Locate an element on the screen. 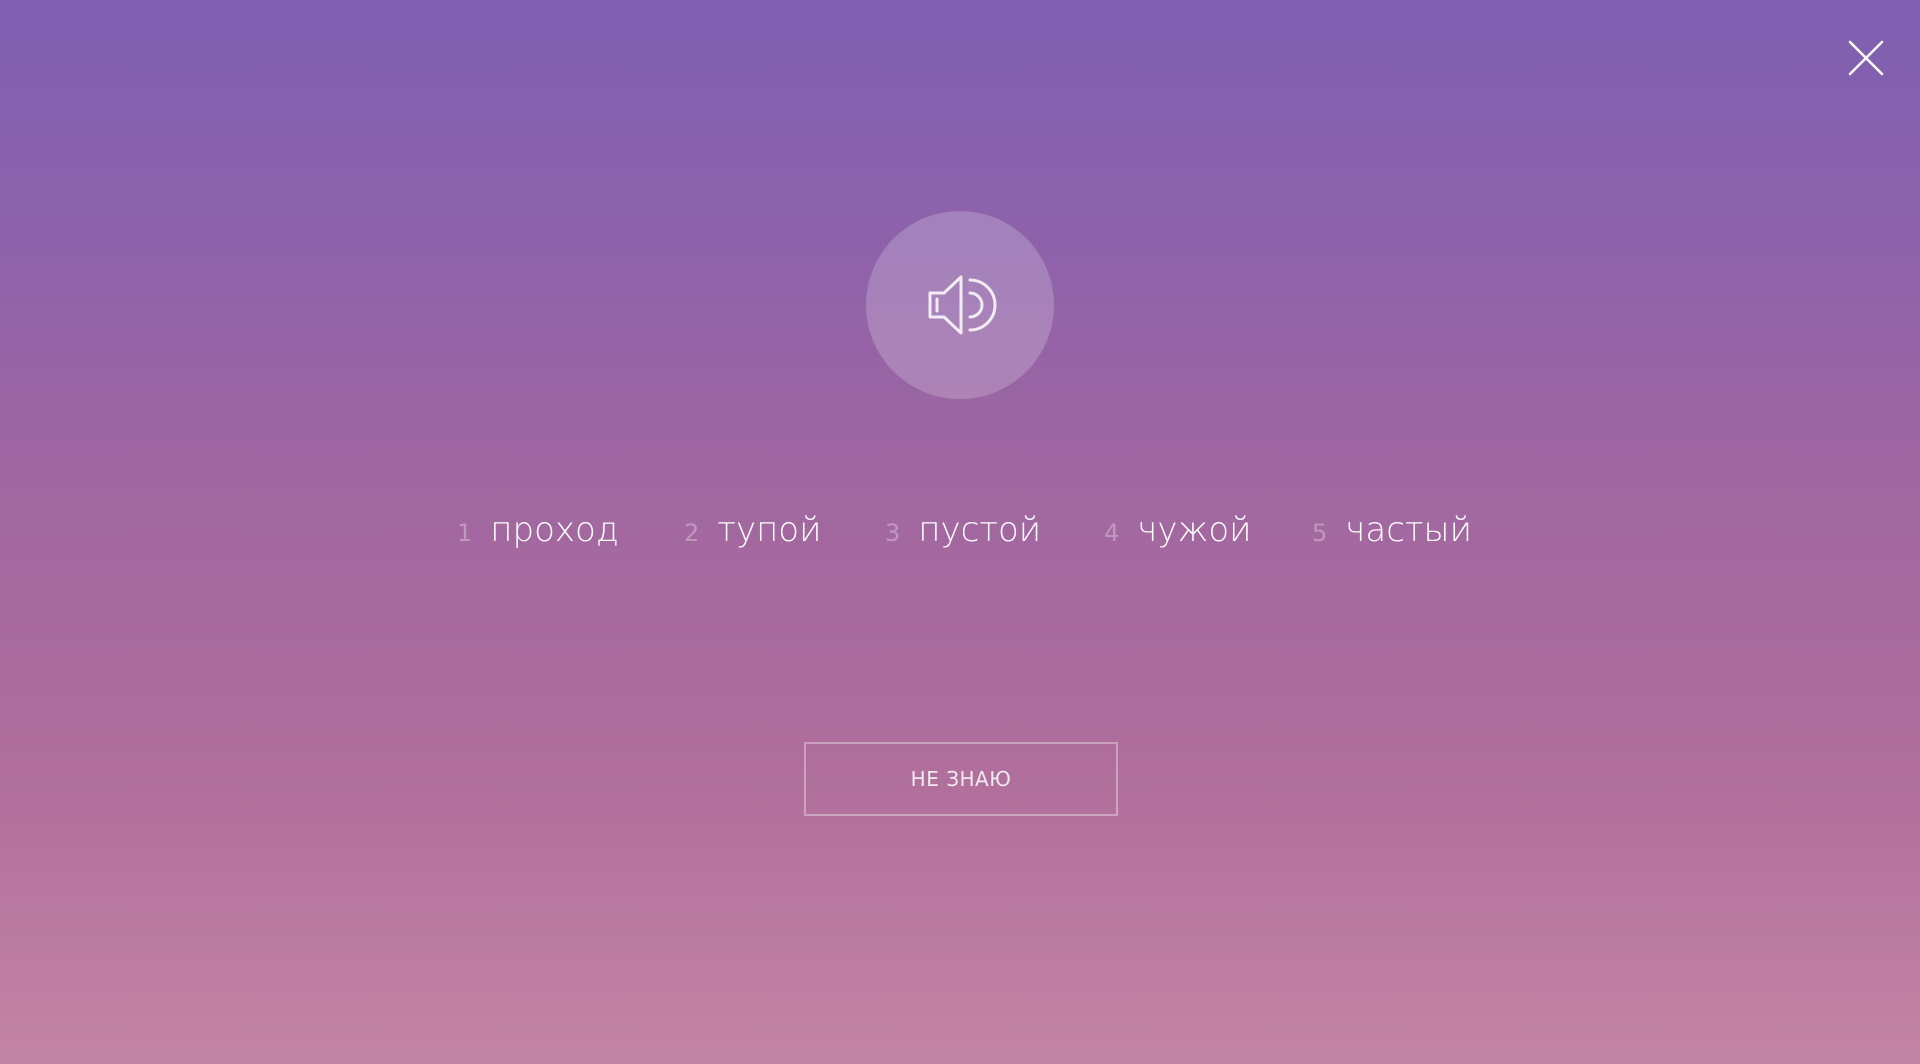 The height and width of the screenshot is (1064, 1920). option-5: 5 частый is located at coordinates (1392, 535).